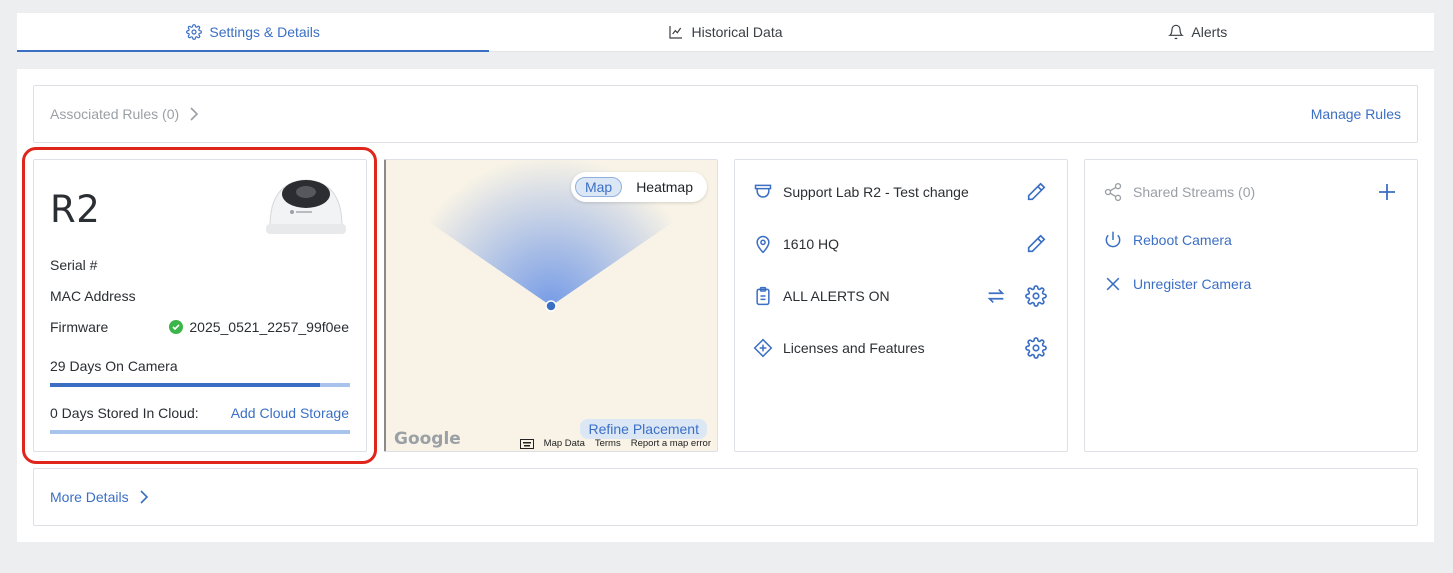  I want to click on days-on-camera-label: 29 Days On Camera, so click(114, 366).